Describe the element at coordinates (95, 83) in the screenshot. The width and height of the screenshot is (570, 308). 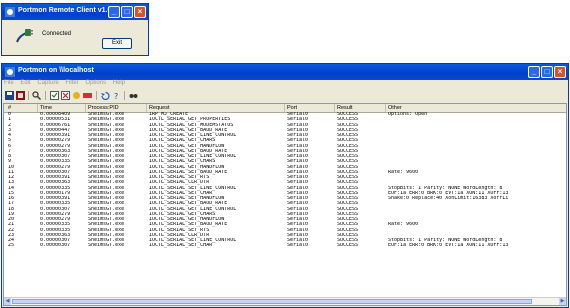
I see `menu-options: Options` at that location.